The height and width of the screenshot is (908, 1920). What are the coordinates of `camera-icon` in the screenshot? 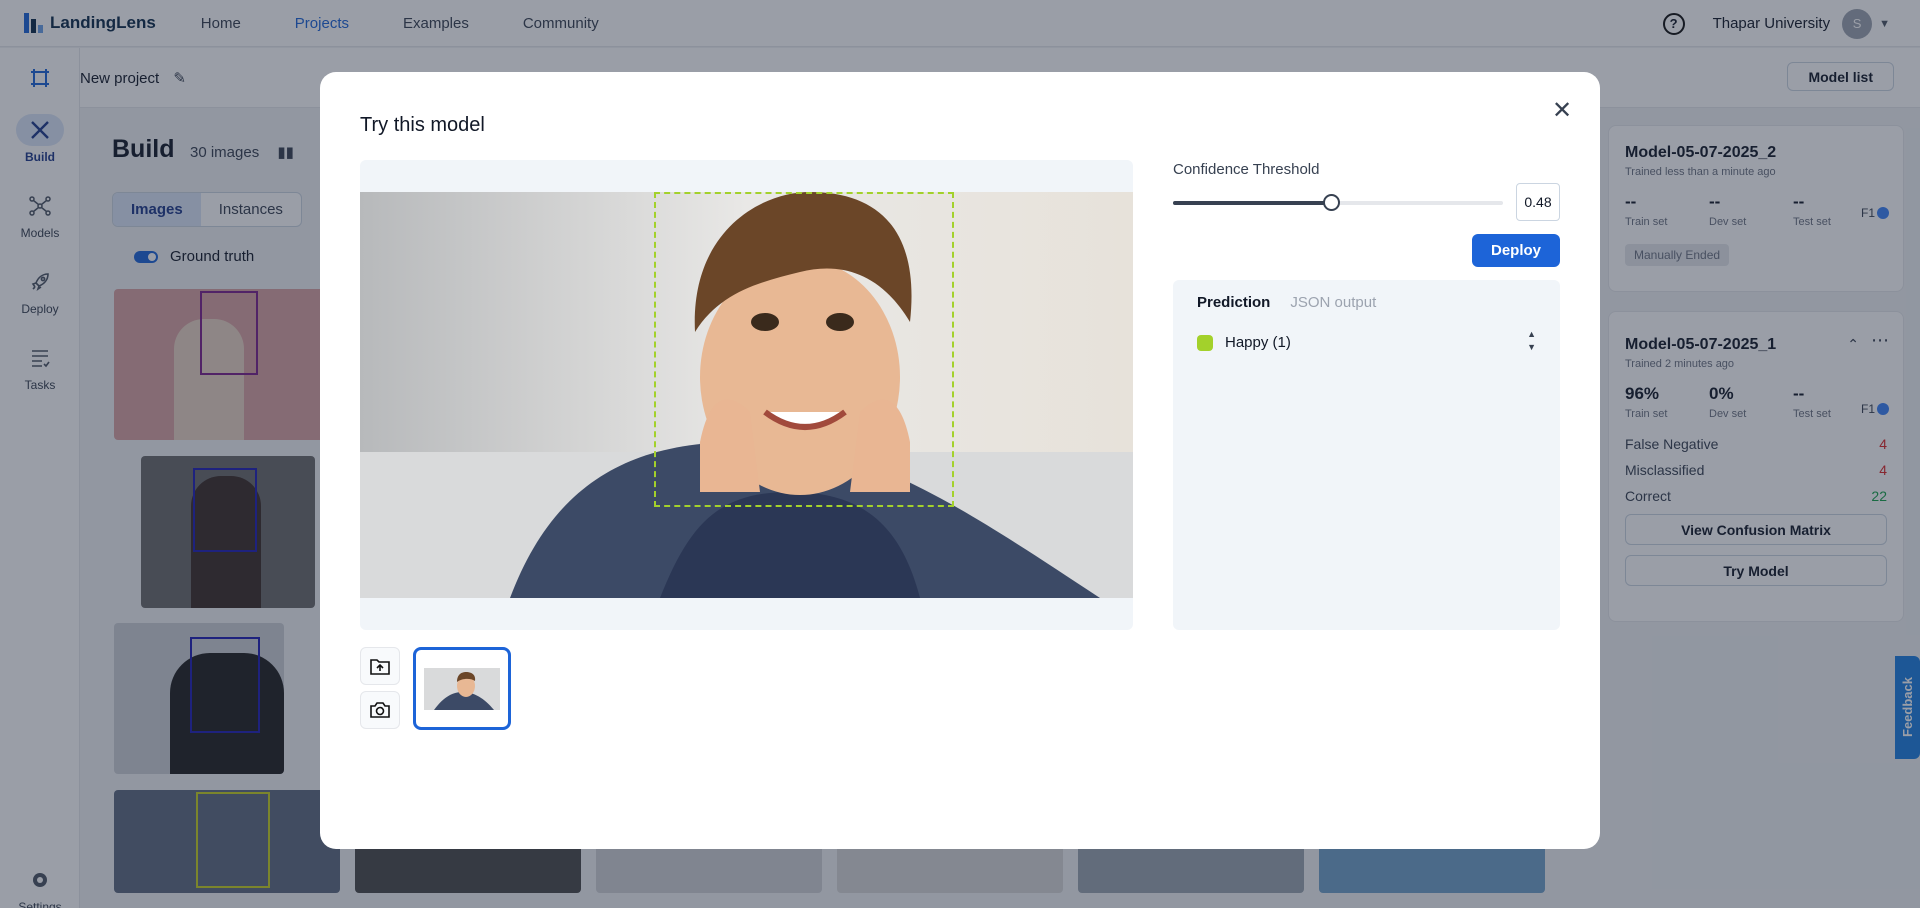 It's located at (380, 710).